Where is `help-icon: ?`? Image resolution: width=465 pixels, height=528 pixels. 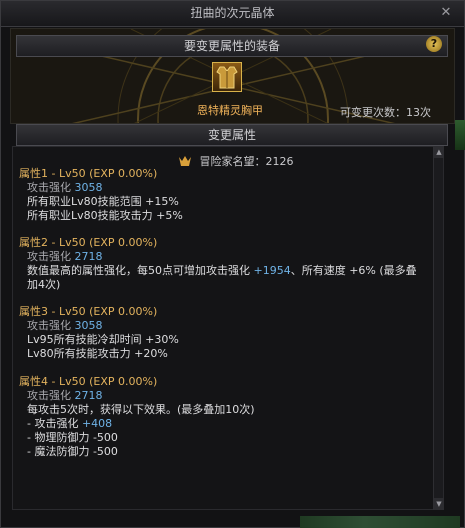
help-icon: ? is located at coordinates (434, 44).